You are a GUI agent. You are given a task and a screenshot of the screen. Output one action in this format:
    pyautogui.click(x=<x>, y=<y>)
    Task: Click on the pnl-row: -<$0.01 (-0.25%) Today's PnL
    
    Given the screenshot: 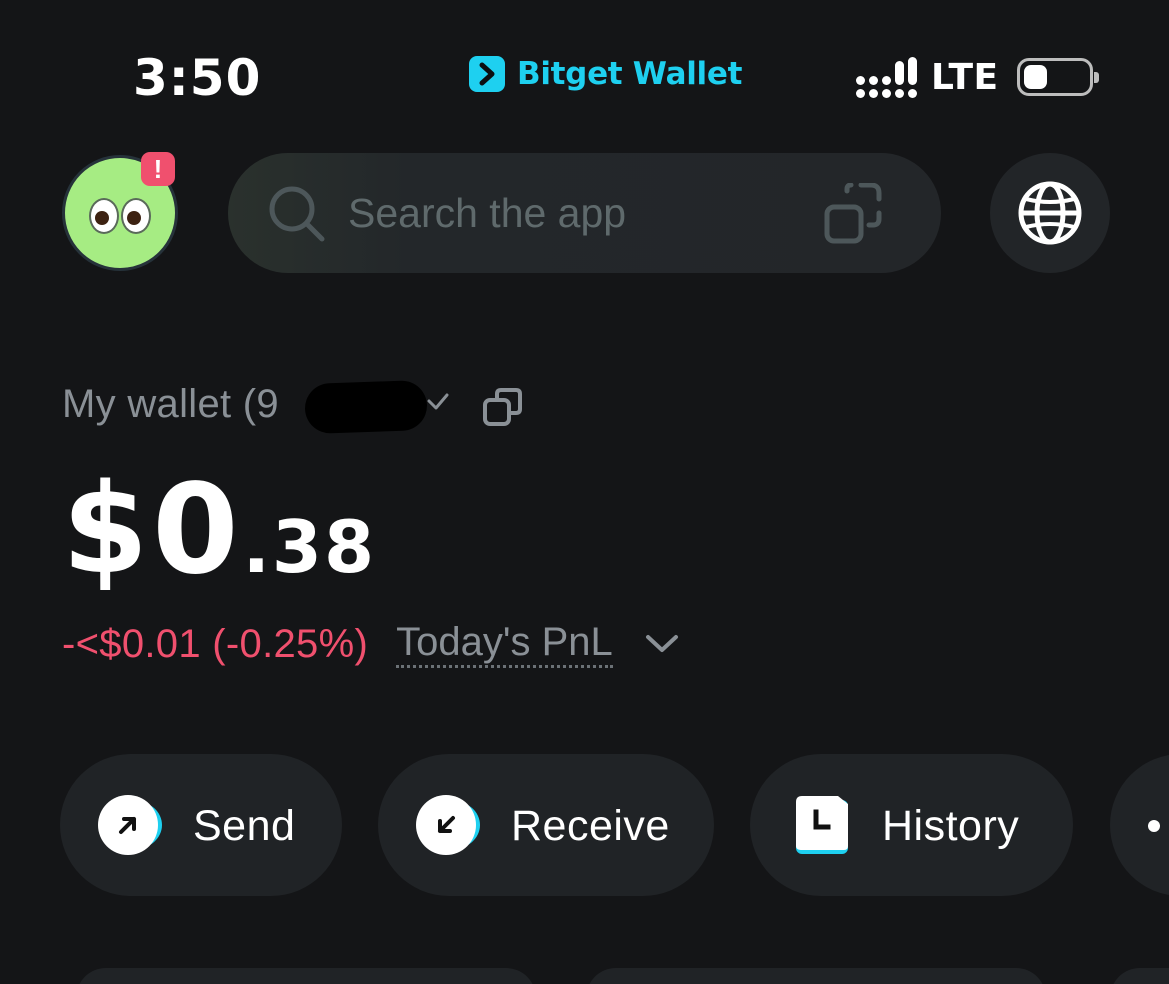 What is the action you would take?
    pyautogui.click(x=370, y=644)
    